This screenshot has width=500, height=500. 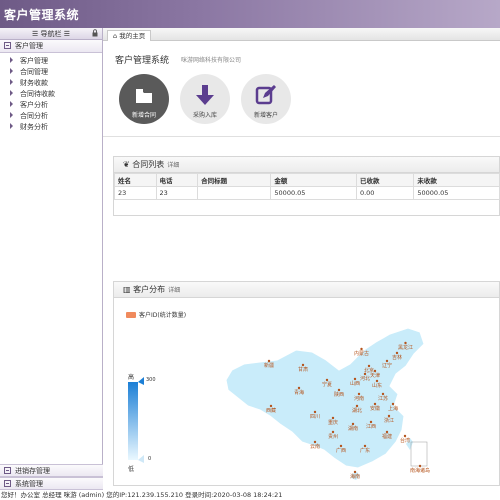 What do you see at coordinates (383, 398) in the screenshot?
I see `province-label: 江苏` at bounding box center [383, 398].